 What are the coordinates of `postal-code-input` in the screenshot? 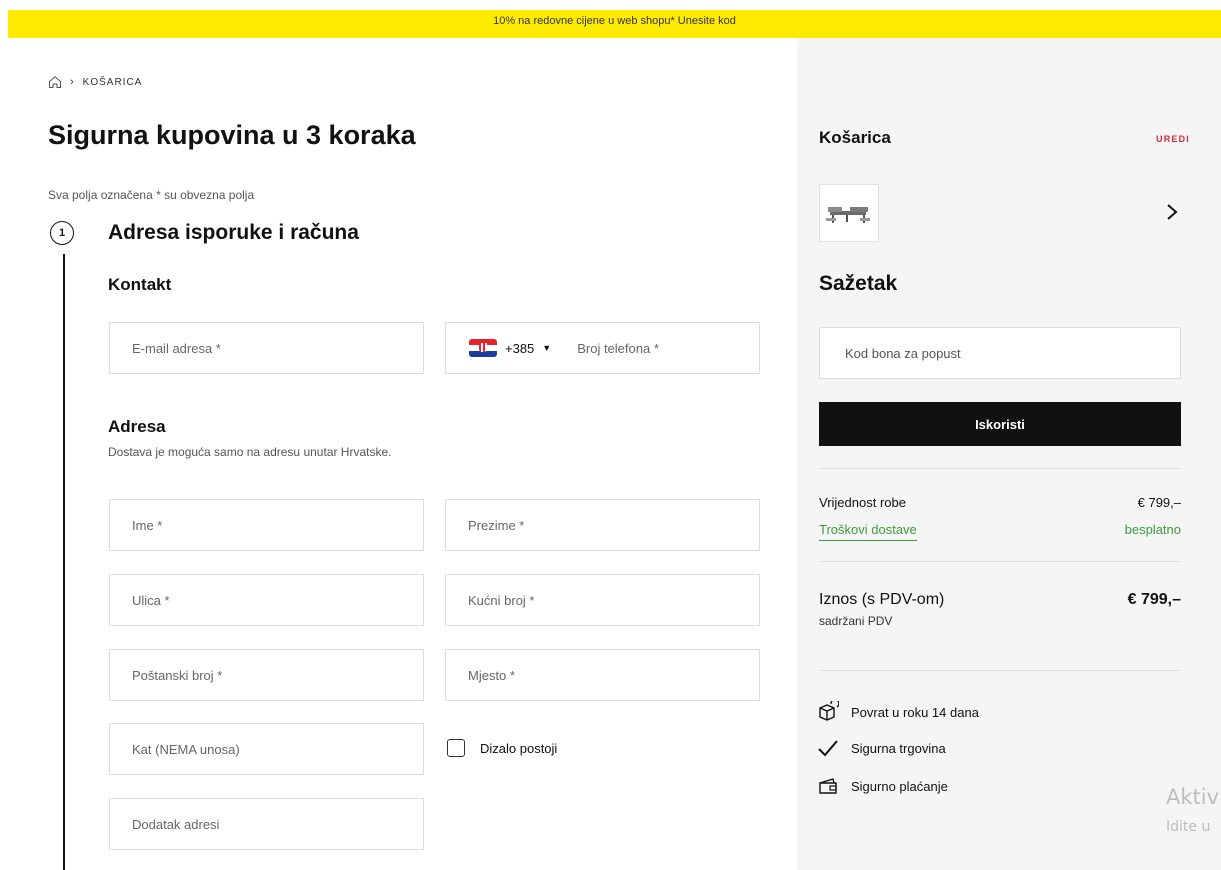 It's located at (266, 675).